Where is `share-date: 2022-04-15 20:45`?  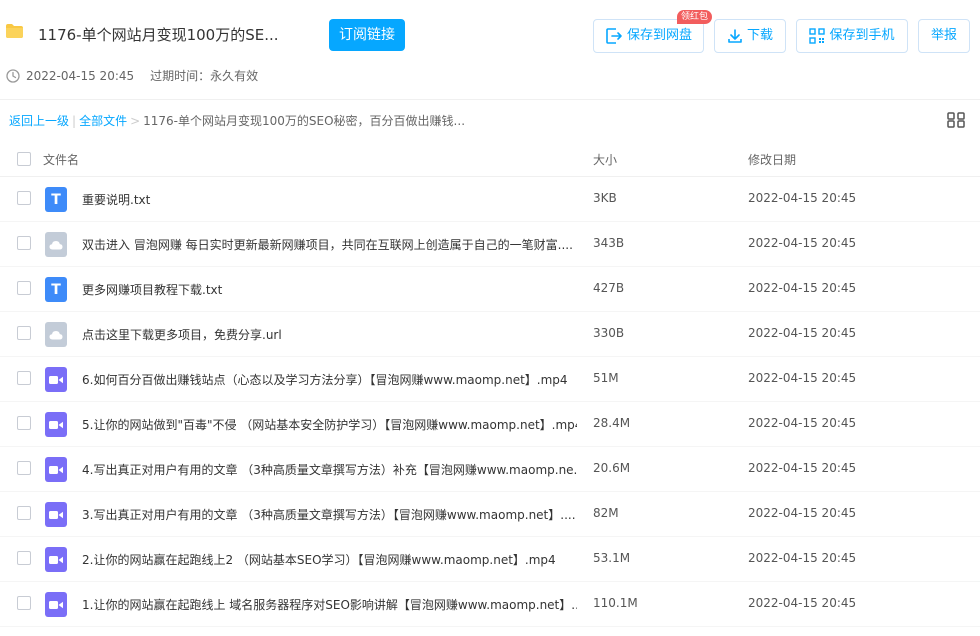
share-date: 2022-04-15 20:45 is located at coordinates (80, 75).